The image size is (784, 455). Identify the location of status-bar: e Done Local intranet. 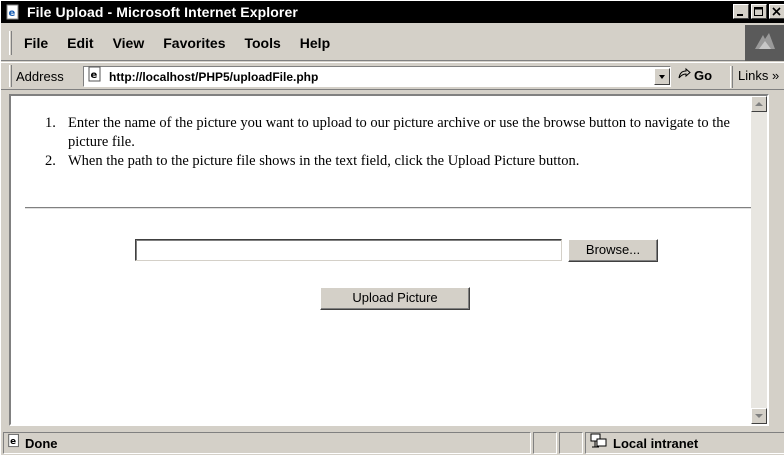
(392, 443).